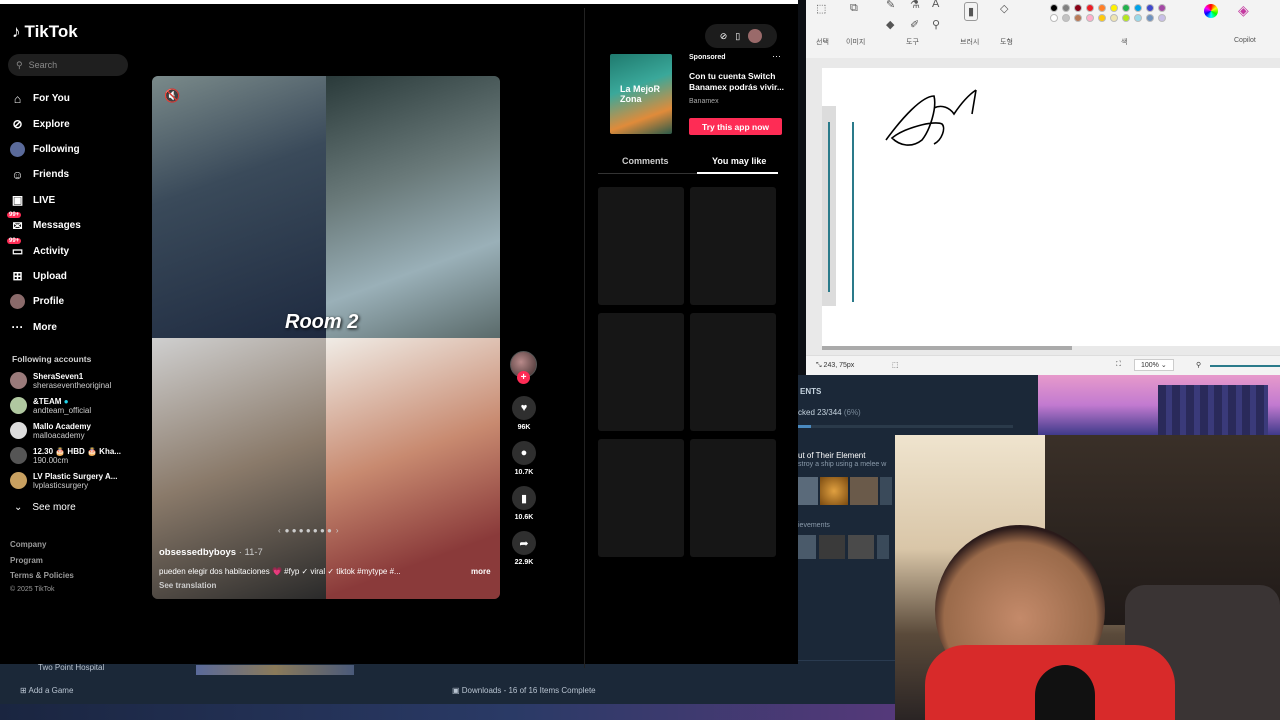 This screenshot has width=1280, height=720. I want to click on steam-game-label: Two Point Hospital, so click(71, 667).